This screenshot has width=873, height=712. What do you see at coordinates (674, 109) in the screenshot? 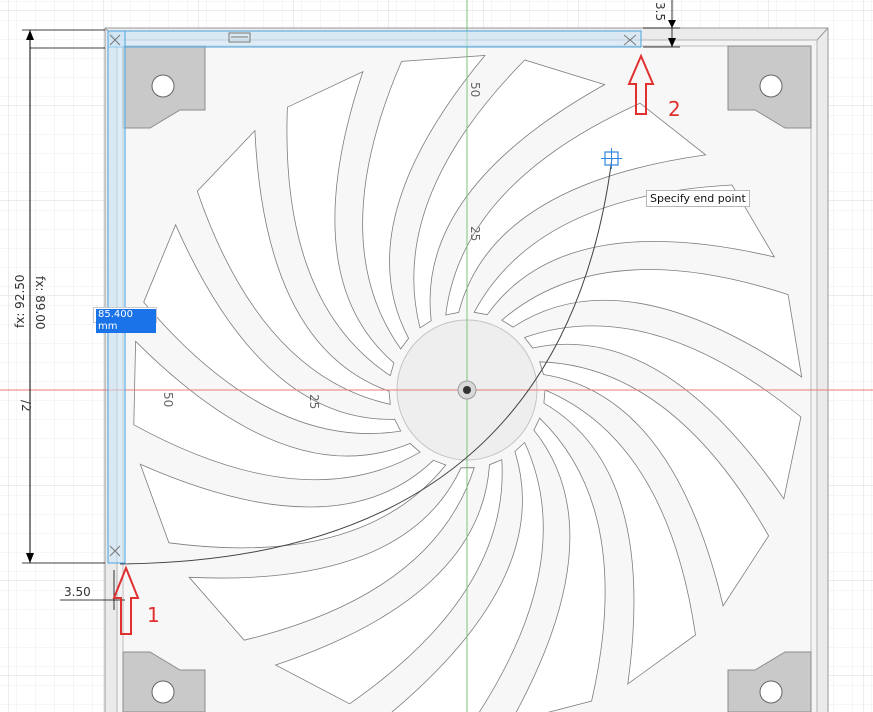
I see `annotation-label-2: 2` at bounding box center [674, 109].